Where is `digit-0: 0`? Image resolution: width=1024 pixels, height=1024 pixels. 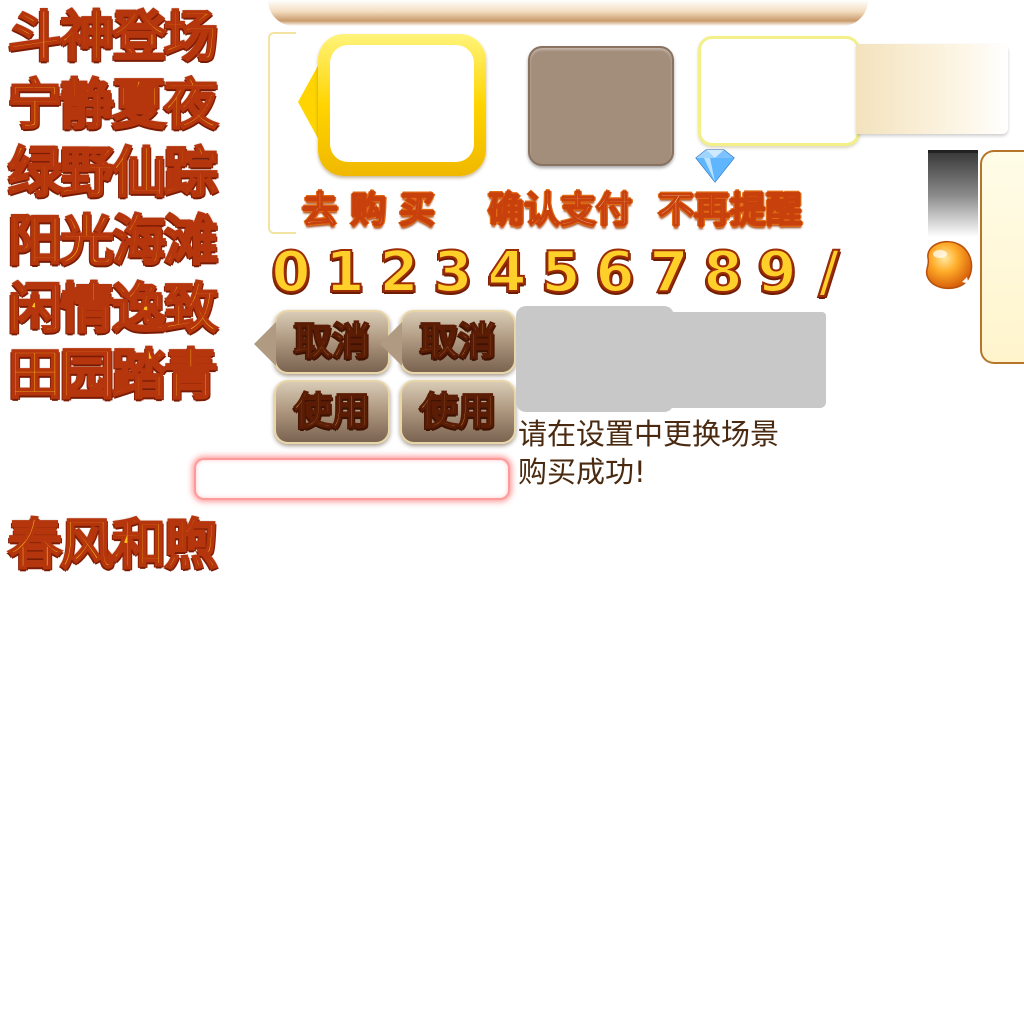 digit-0: 0 is located at coordinates (291, 272).